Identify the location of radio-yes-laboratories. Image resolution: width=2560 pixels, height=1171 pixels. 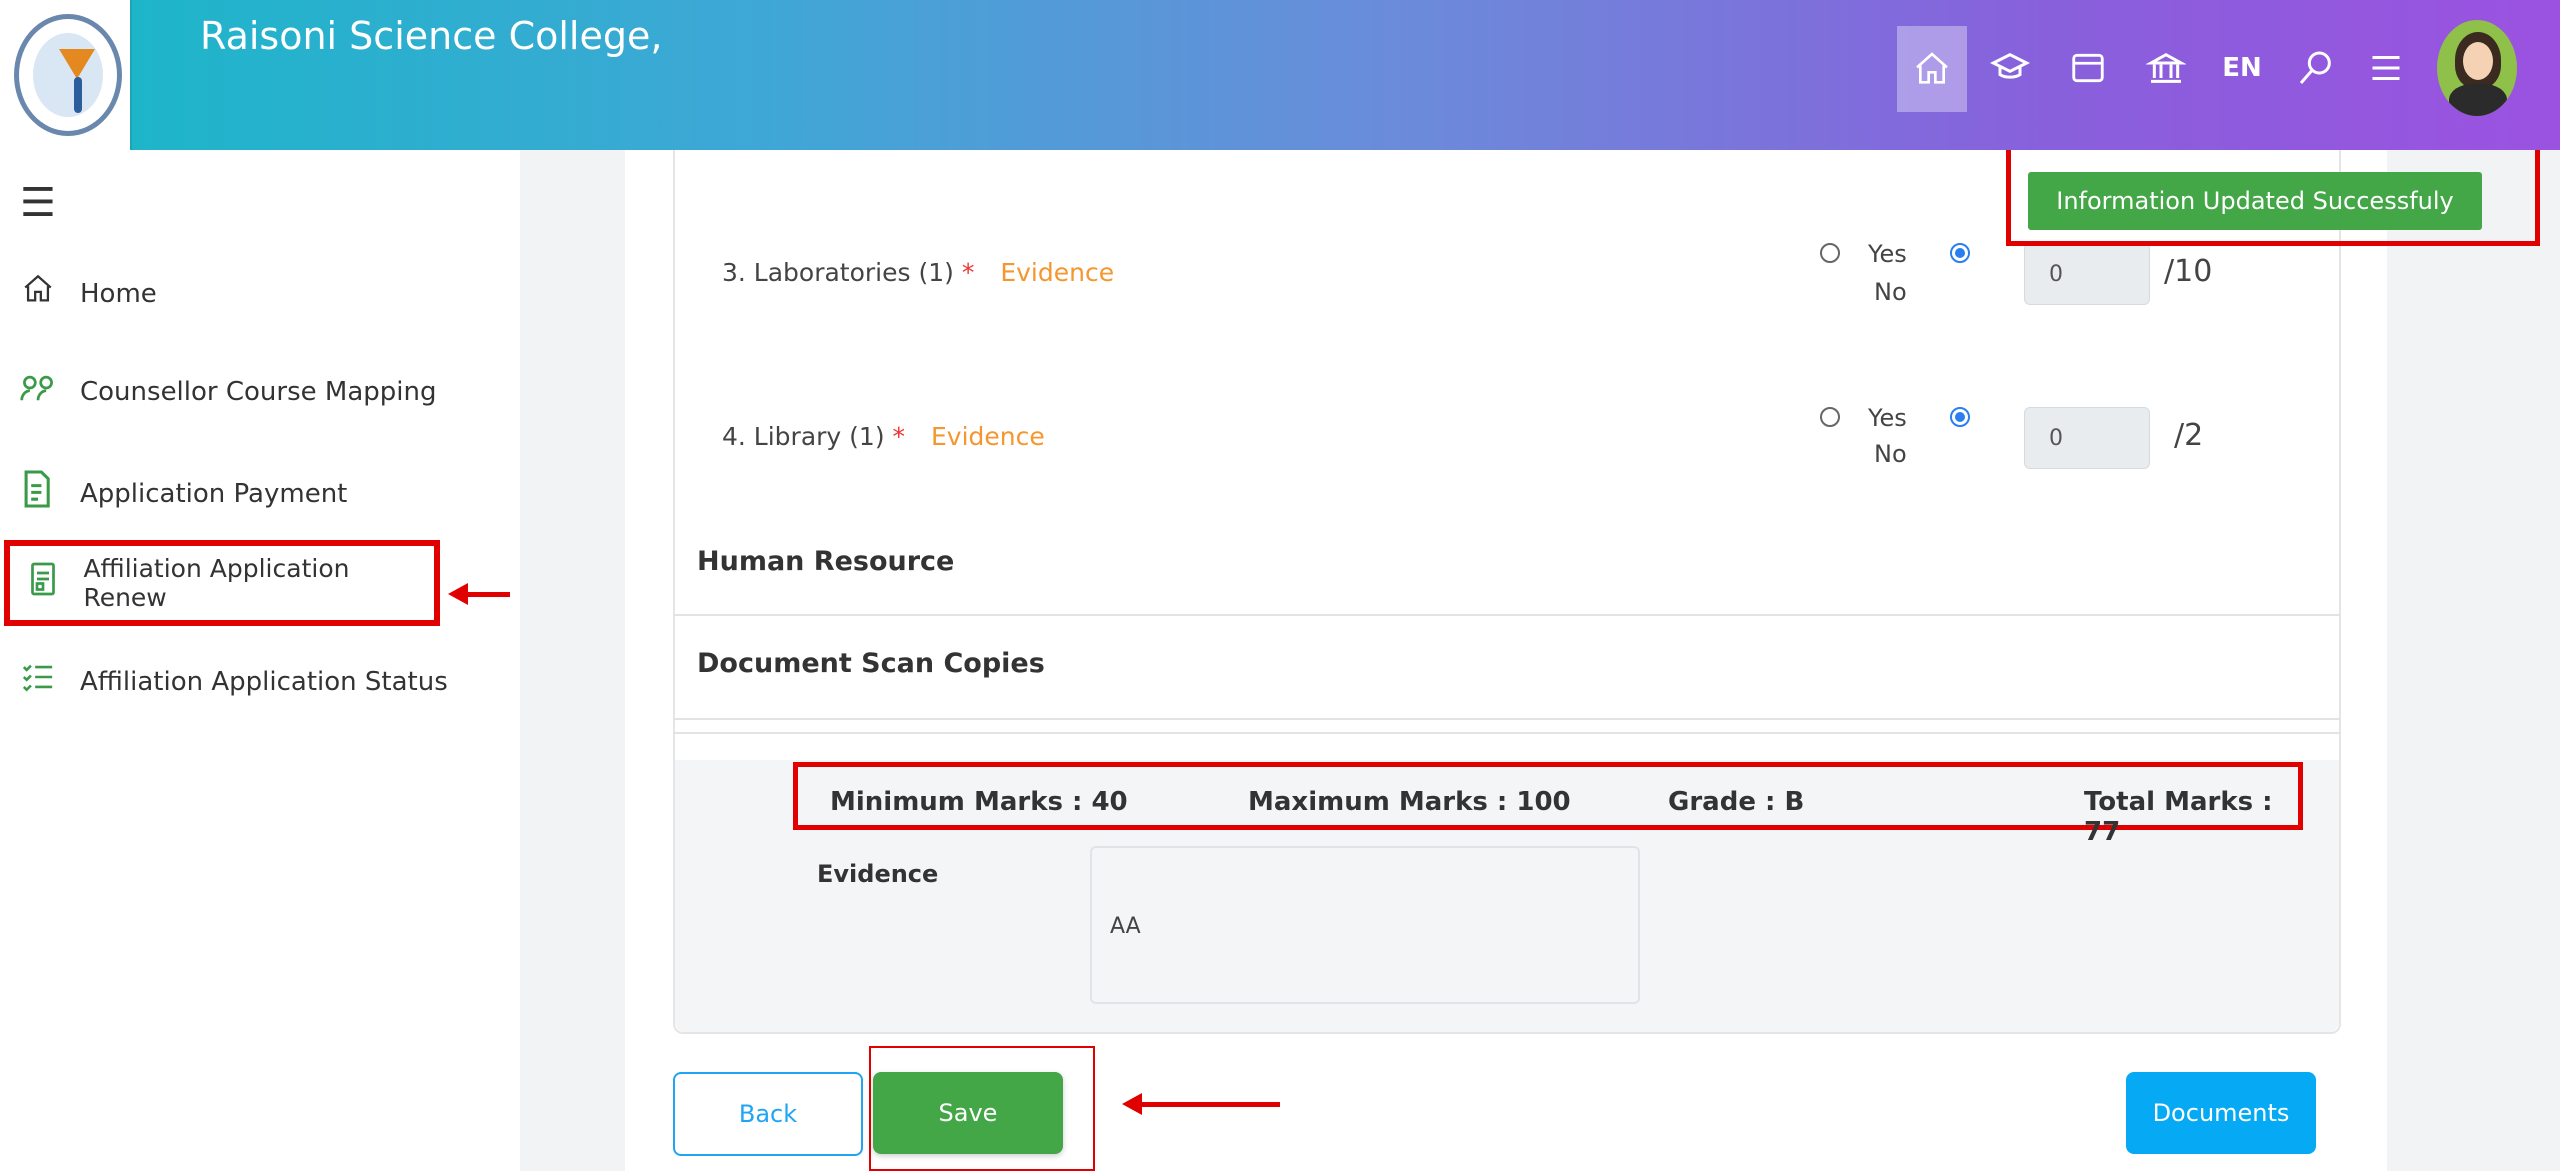
(1830, 253).